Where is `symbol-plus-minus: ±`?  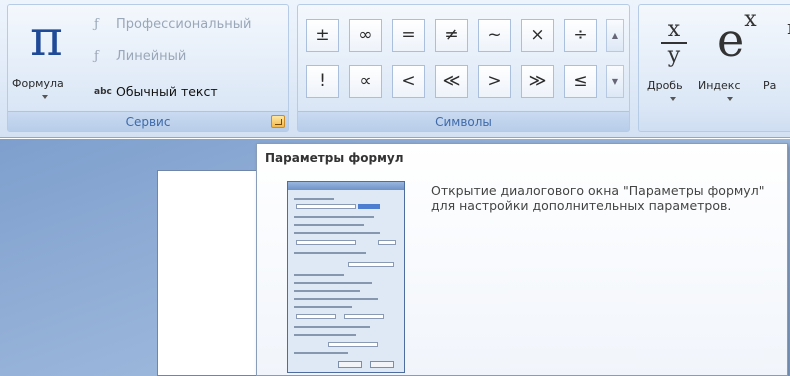 symbol-plus-minus: ± is located at coordinates (322, 35).